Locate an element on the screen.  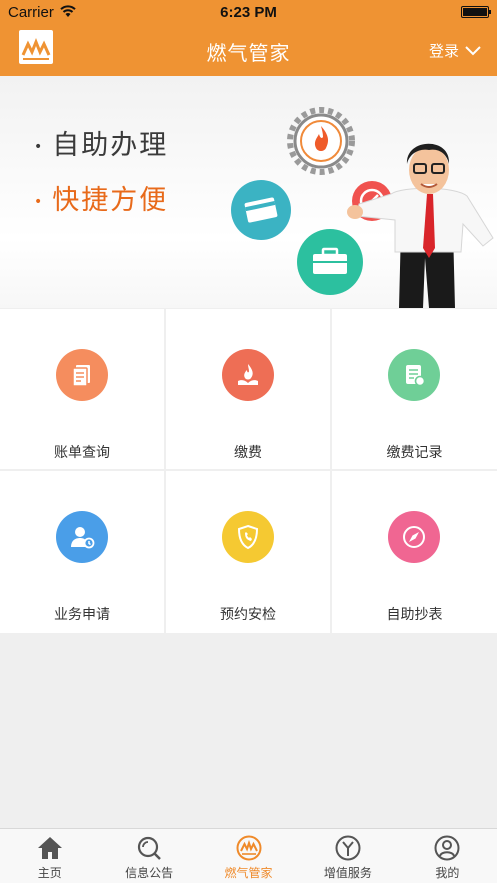
battery-icon is located at coordinates (476, 12).